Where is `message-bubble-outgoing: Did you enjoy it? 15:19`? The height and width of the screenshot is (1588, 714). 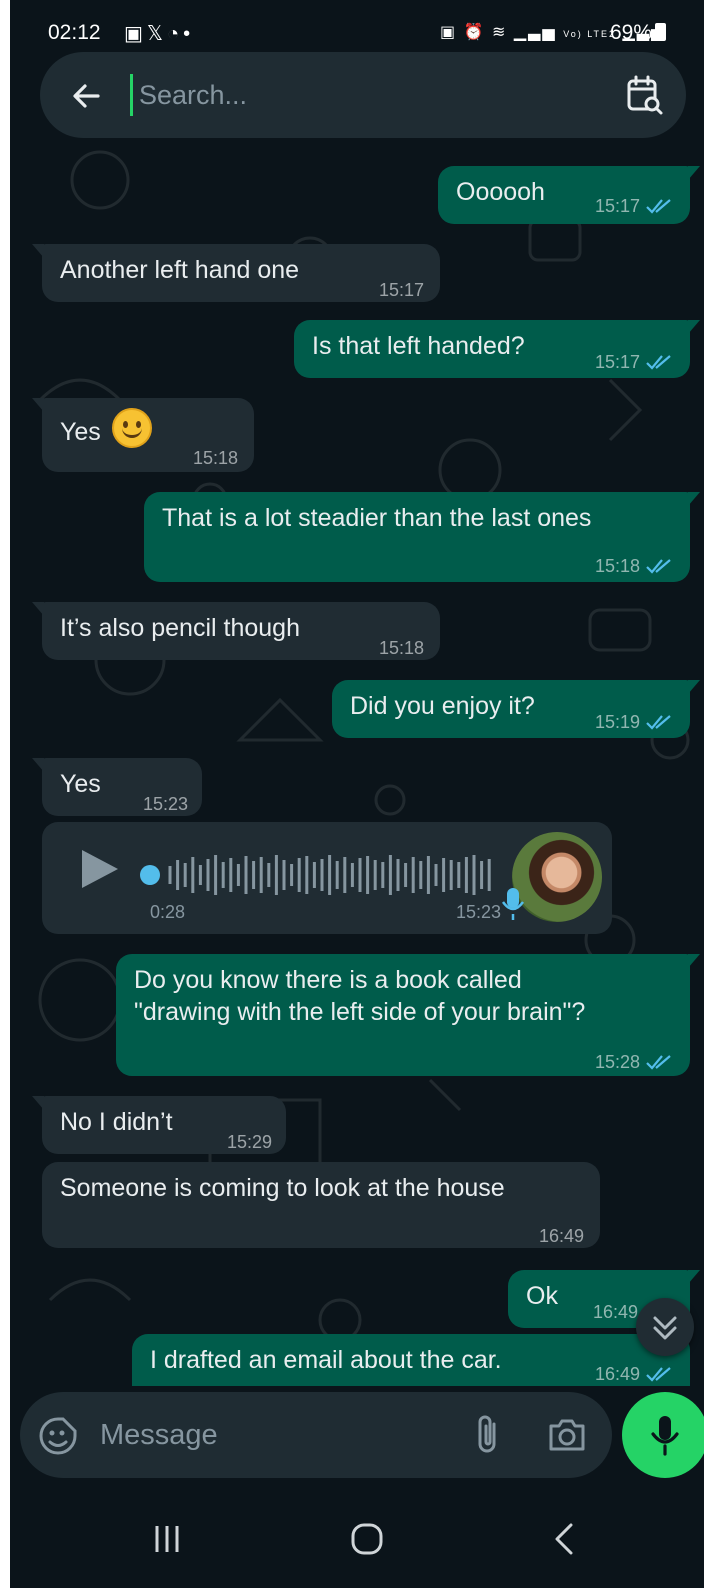
message-bubble-outgoing: Did you enjoy it? 15:19 is located at coordinates (516, 709).